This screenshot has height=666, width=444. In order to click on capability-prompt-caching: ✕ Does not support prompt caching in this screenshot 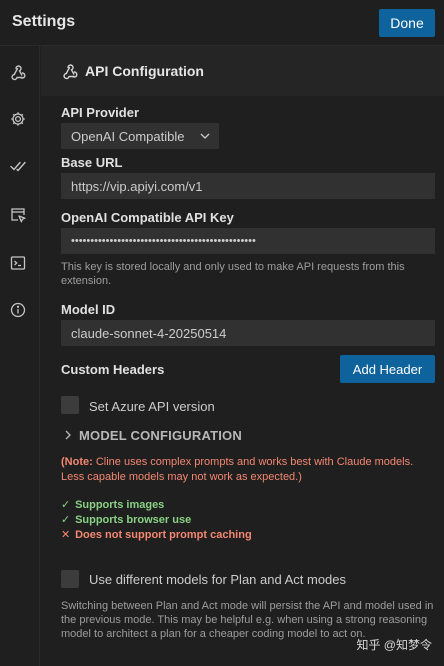, I will do `click(156, 535)`.